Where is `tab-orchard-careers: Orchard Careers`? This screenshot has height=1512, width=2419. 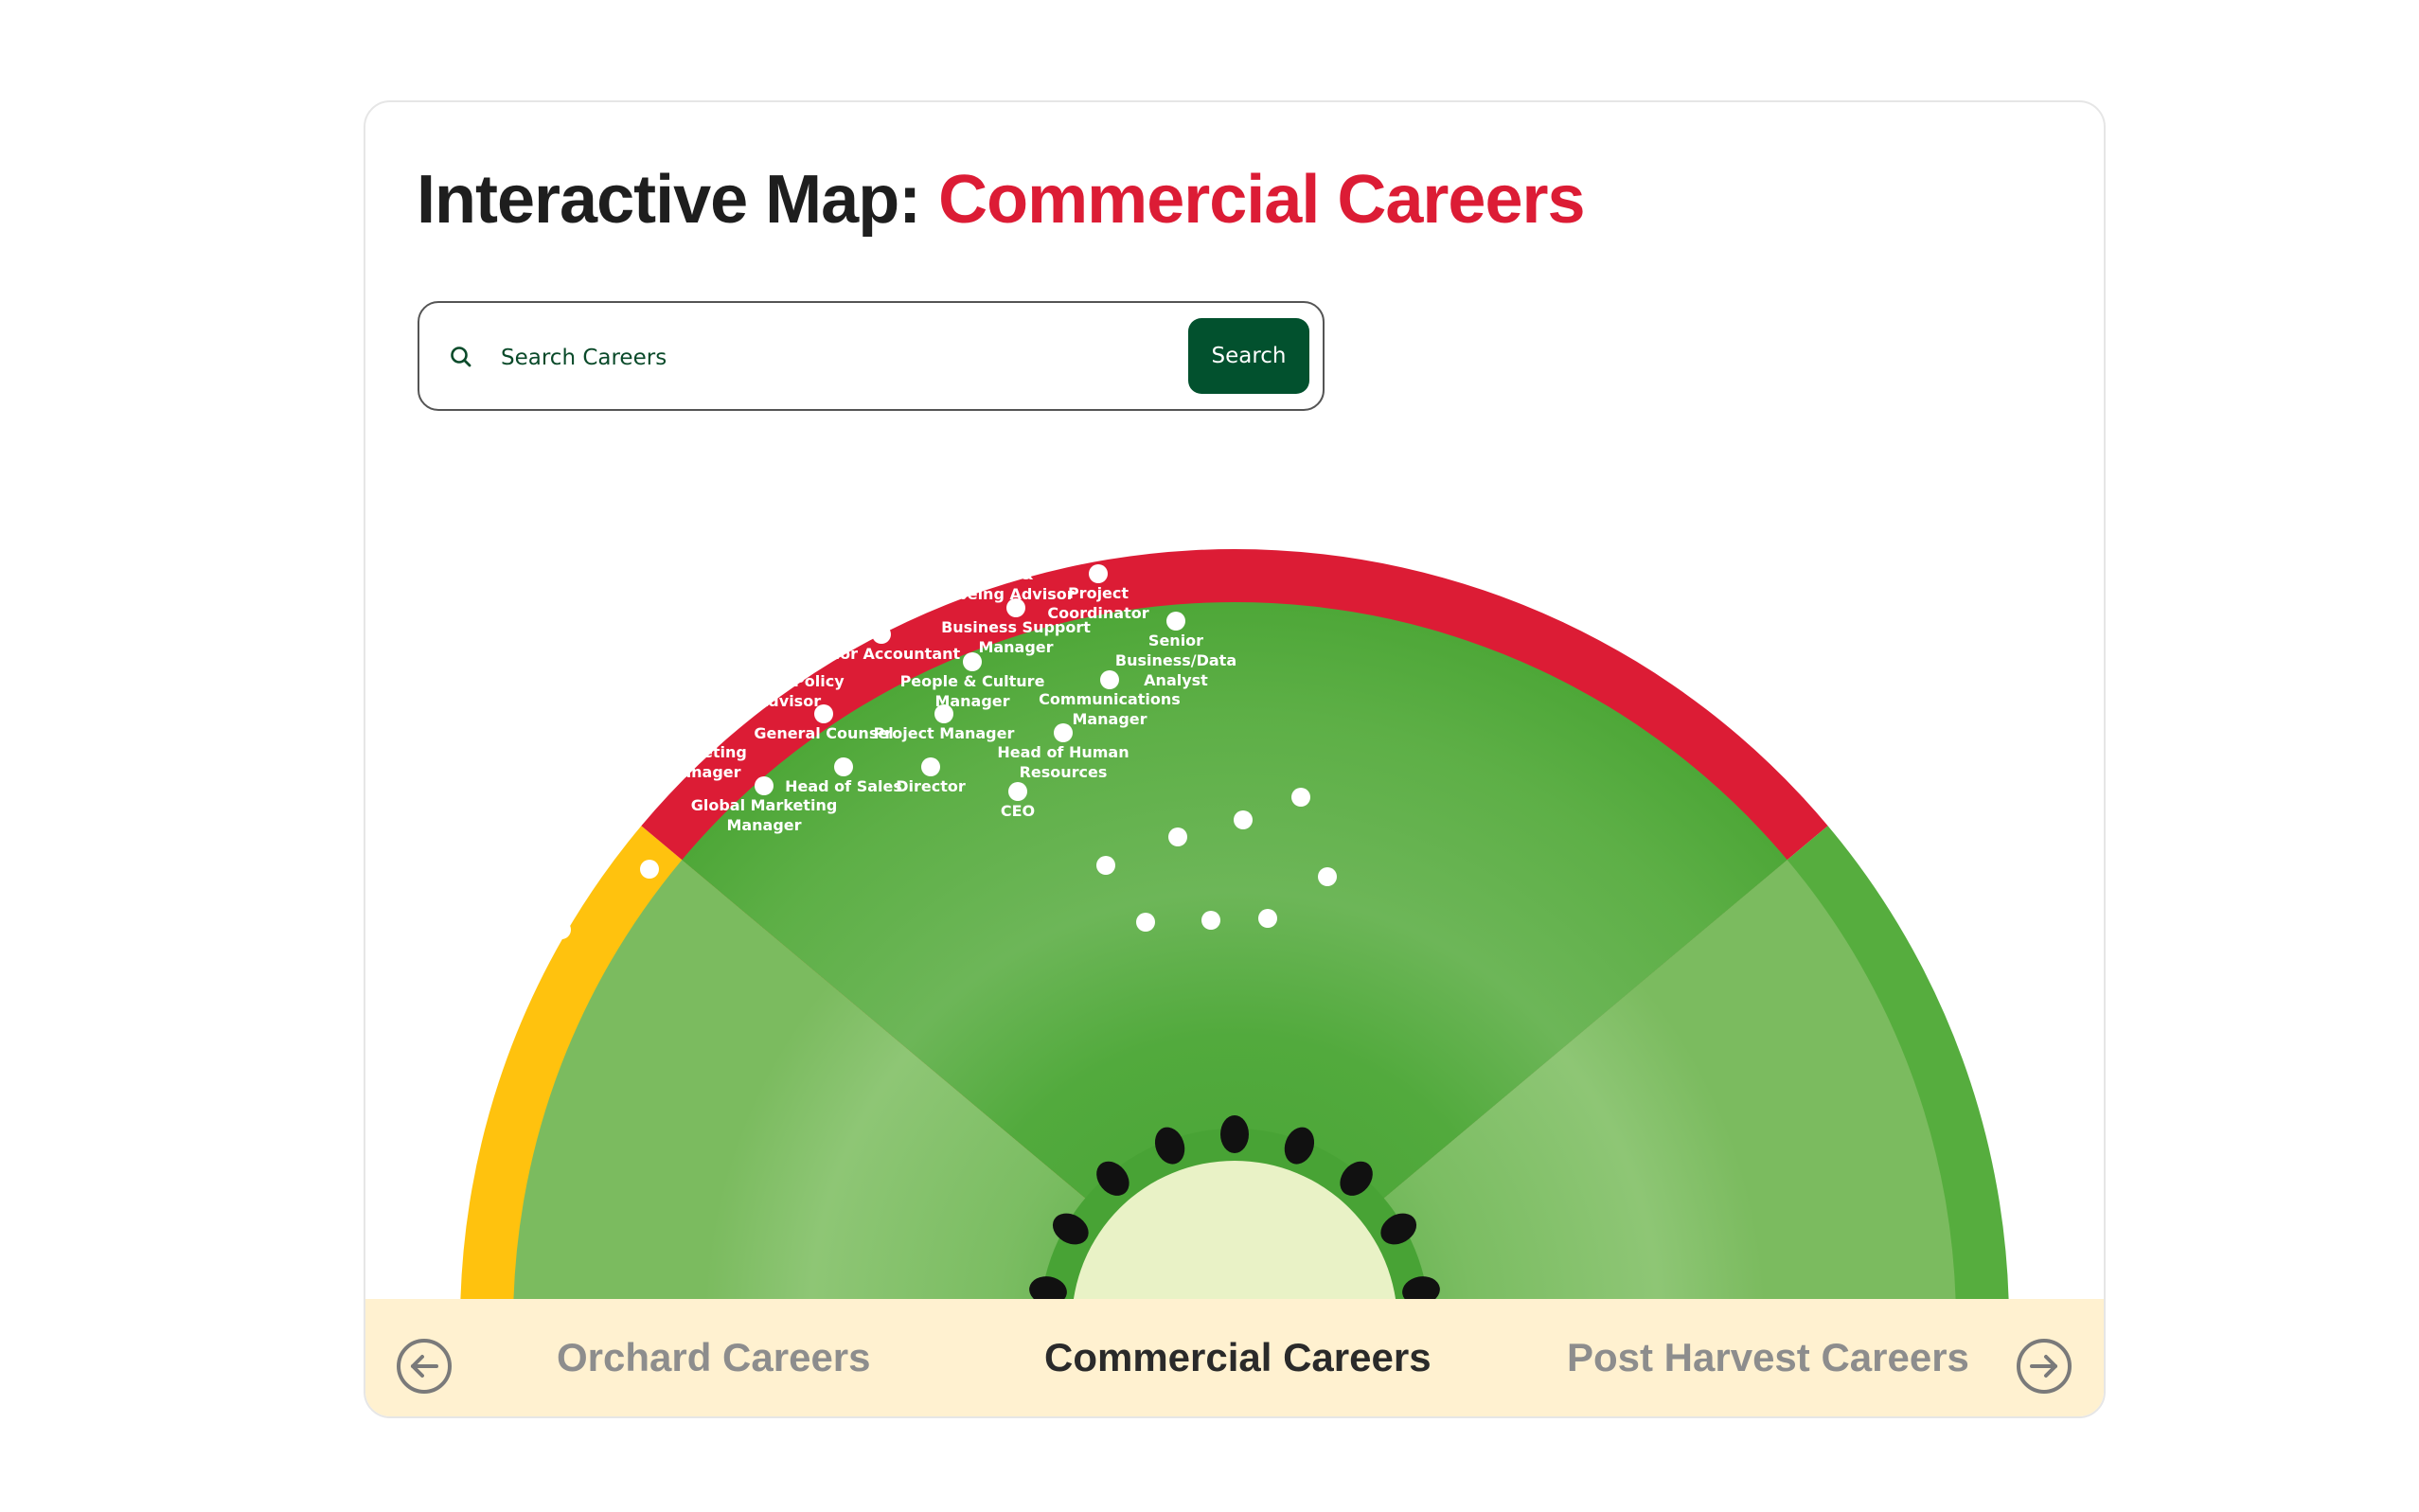
tab-orchard-careers: Orchard Careers is located at coordinates (714, 1357).